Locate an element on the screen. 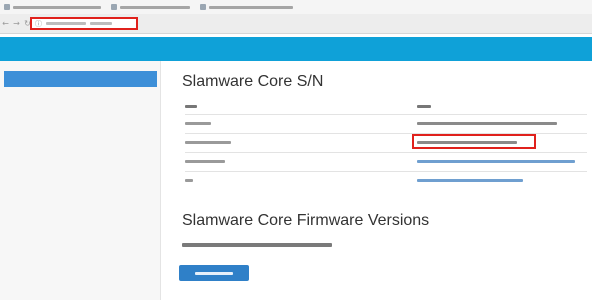 Image resolution: width=592 pixels, height=300 pixels. firmware-version-blur is located at coordinates (257, 245).